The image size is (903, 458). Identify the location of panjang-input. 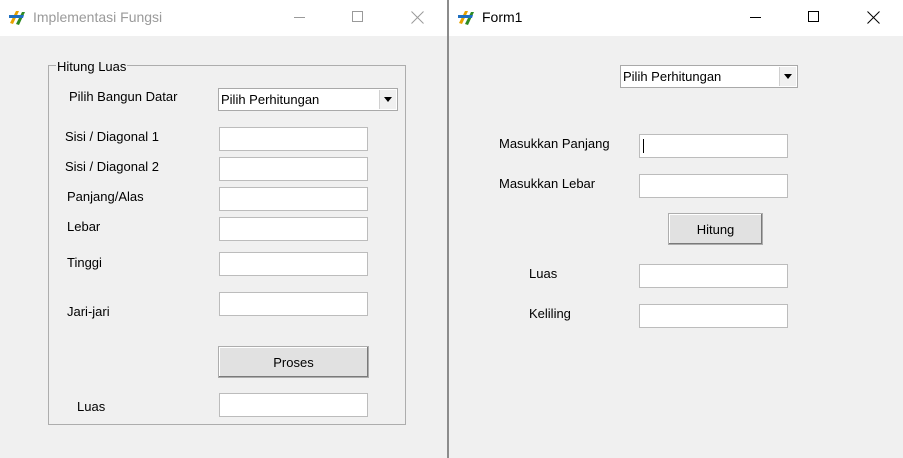
(713, 146).